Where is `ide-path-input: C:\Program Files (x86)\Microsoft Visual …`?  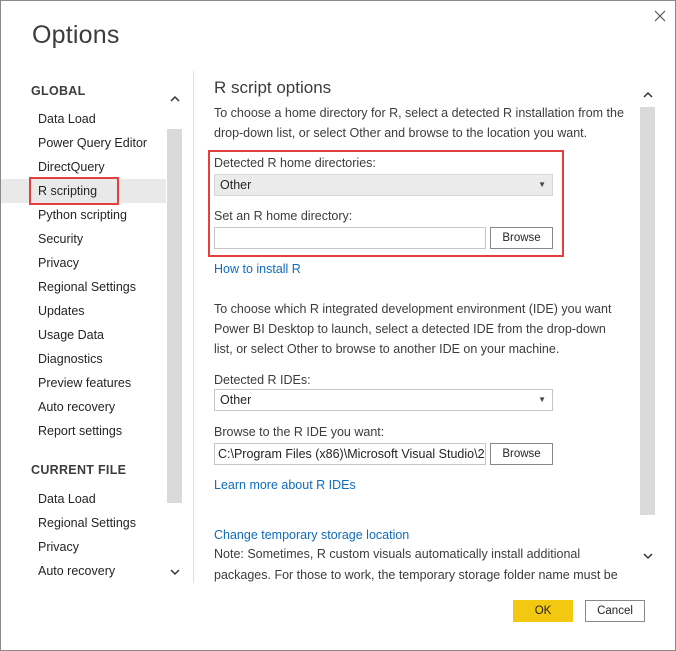
ide-path-input: C:\Program Files (x86)\Microsoft Visual … is located at coordinates (350, 454).